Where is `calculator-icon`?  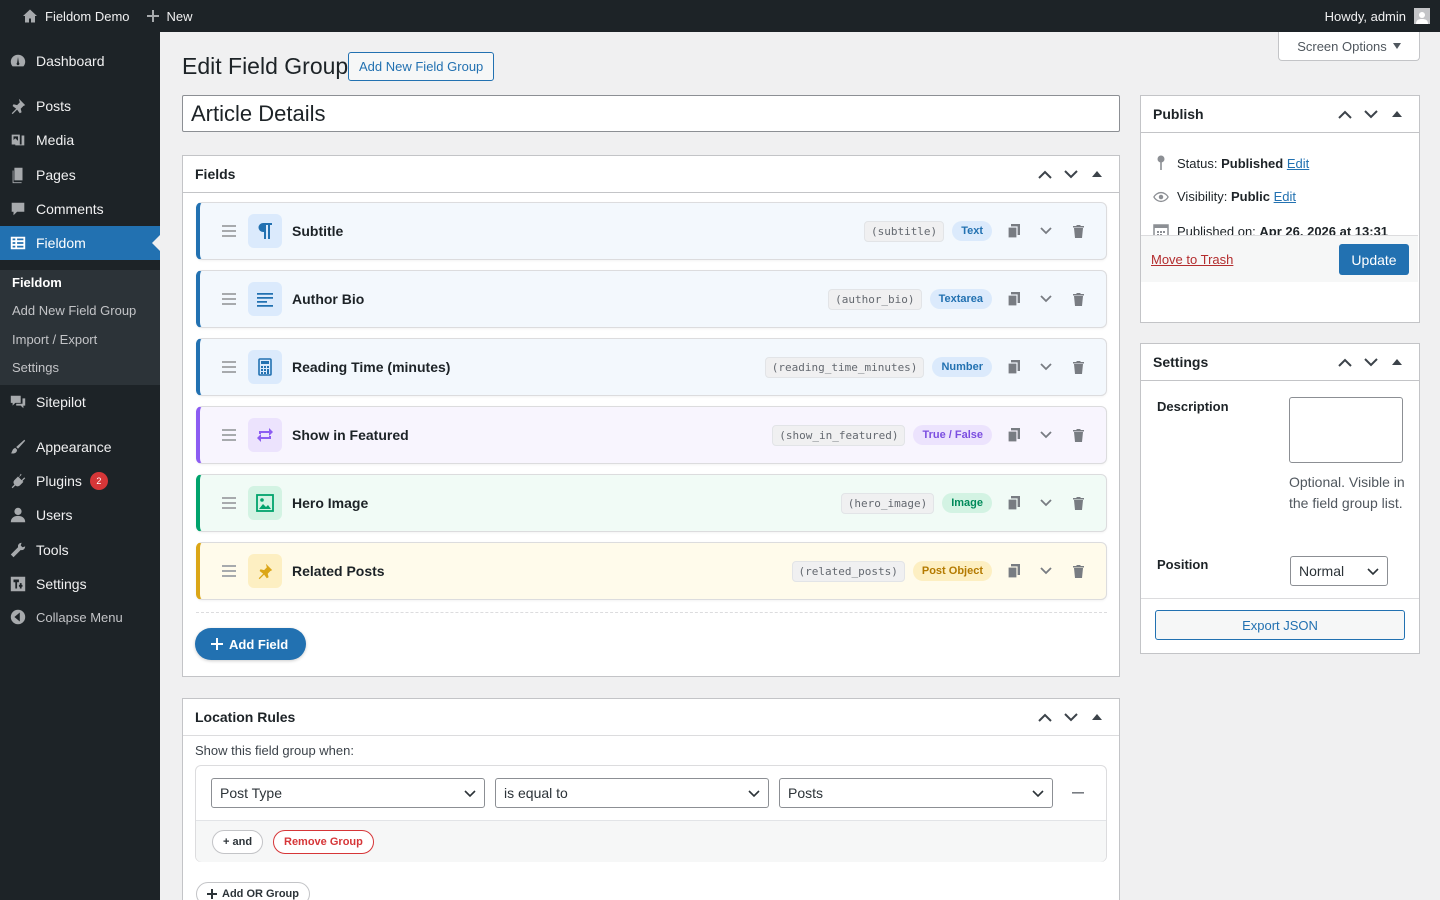 calculator-icon is located at coordinates (265, 367).